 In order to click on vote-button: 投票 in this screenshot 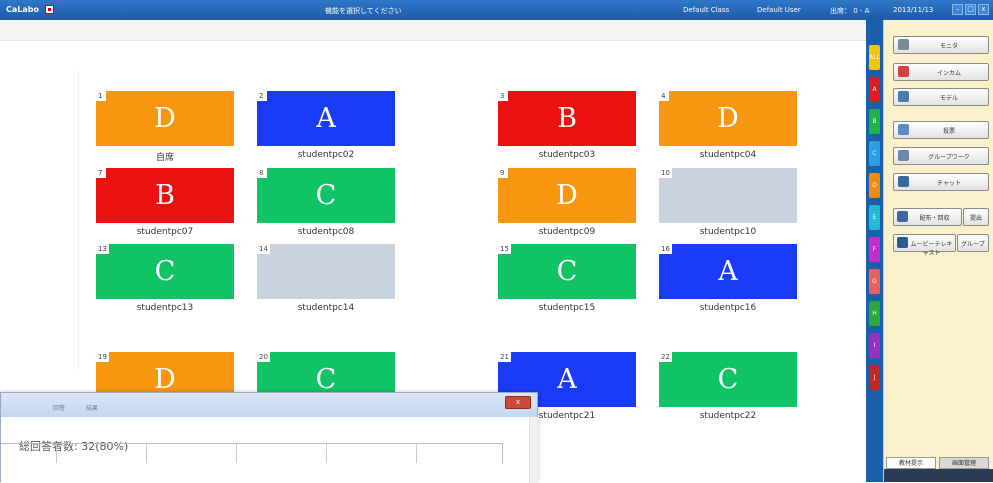, I will do `click(941, 130)`.